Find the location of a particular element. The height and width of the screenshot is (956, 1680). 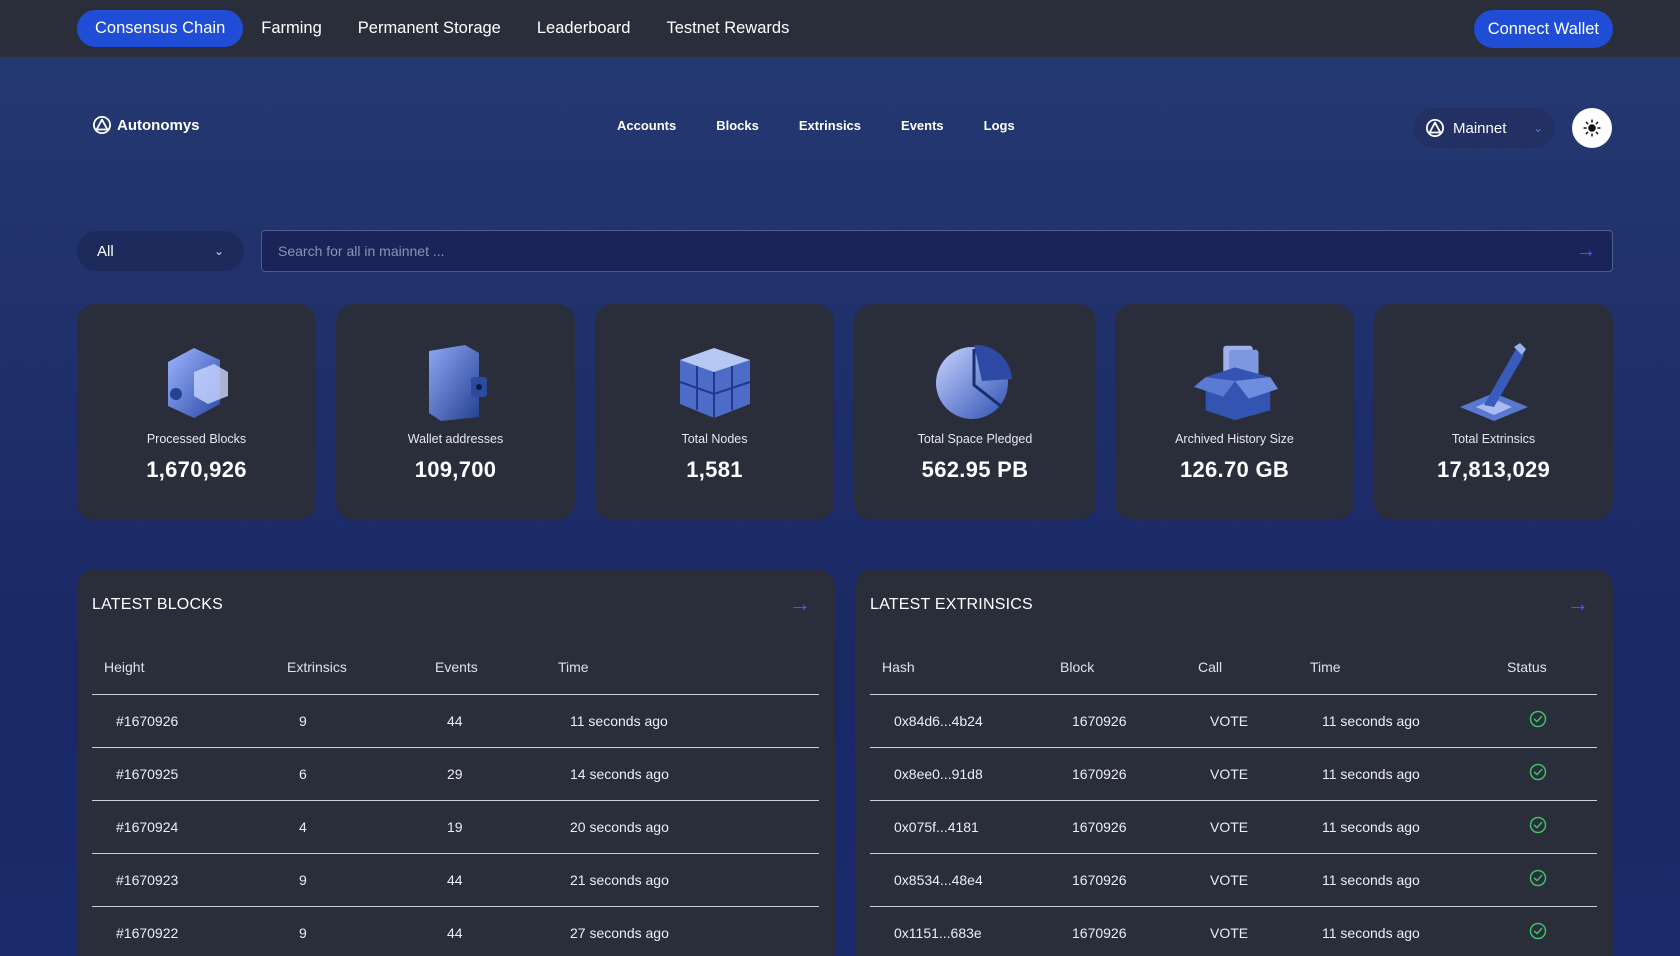

archive-box-icon is located at coordinates (1235, 382).